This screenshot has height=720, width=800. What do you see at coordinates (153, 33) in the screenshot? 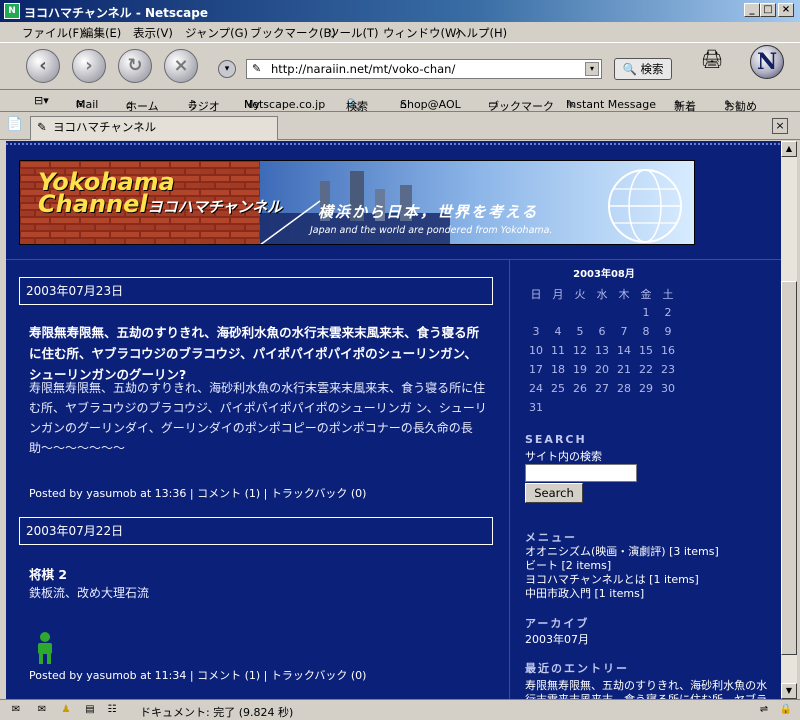
I see `menu-view: 表示(V)` at bounding box center [153, 33].